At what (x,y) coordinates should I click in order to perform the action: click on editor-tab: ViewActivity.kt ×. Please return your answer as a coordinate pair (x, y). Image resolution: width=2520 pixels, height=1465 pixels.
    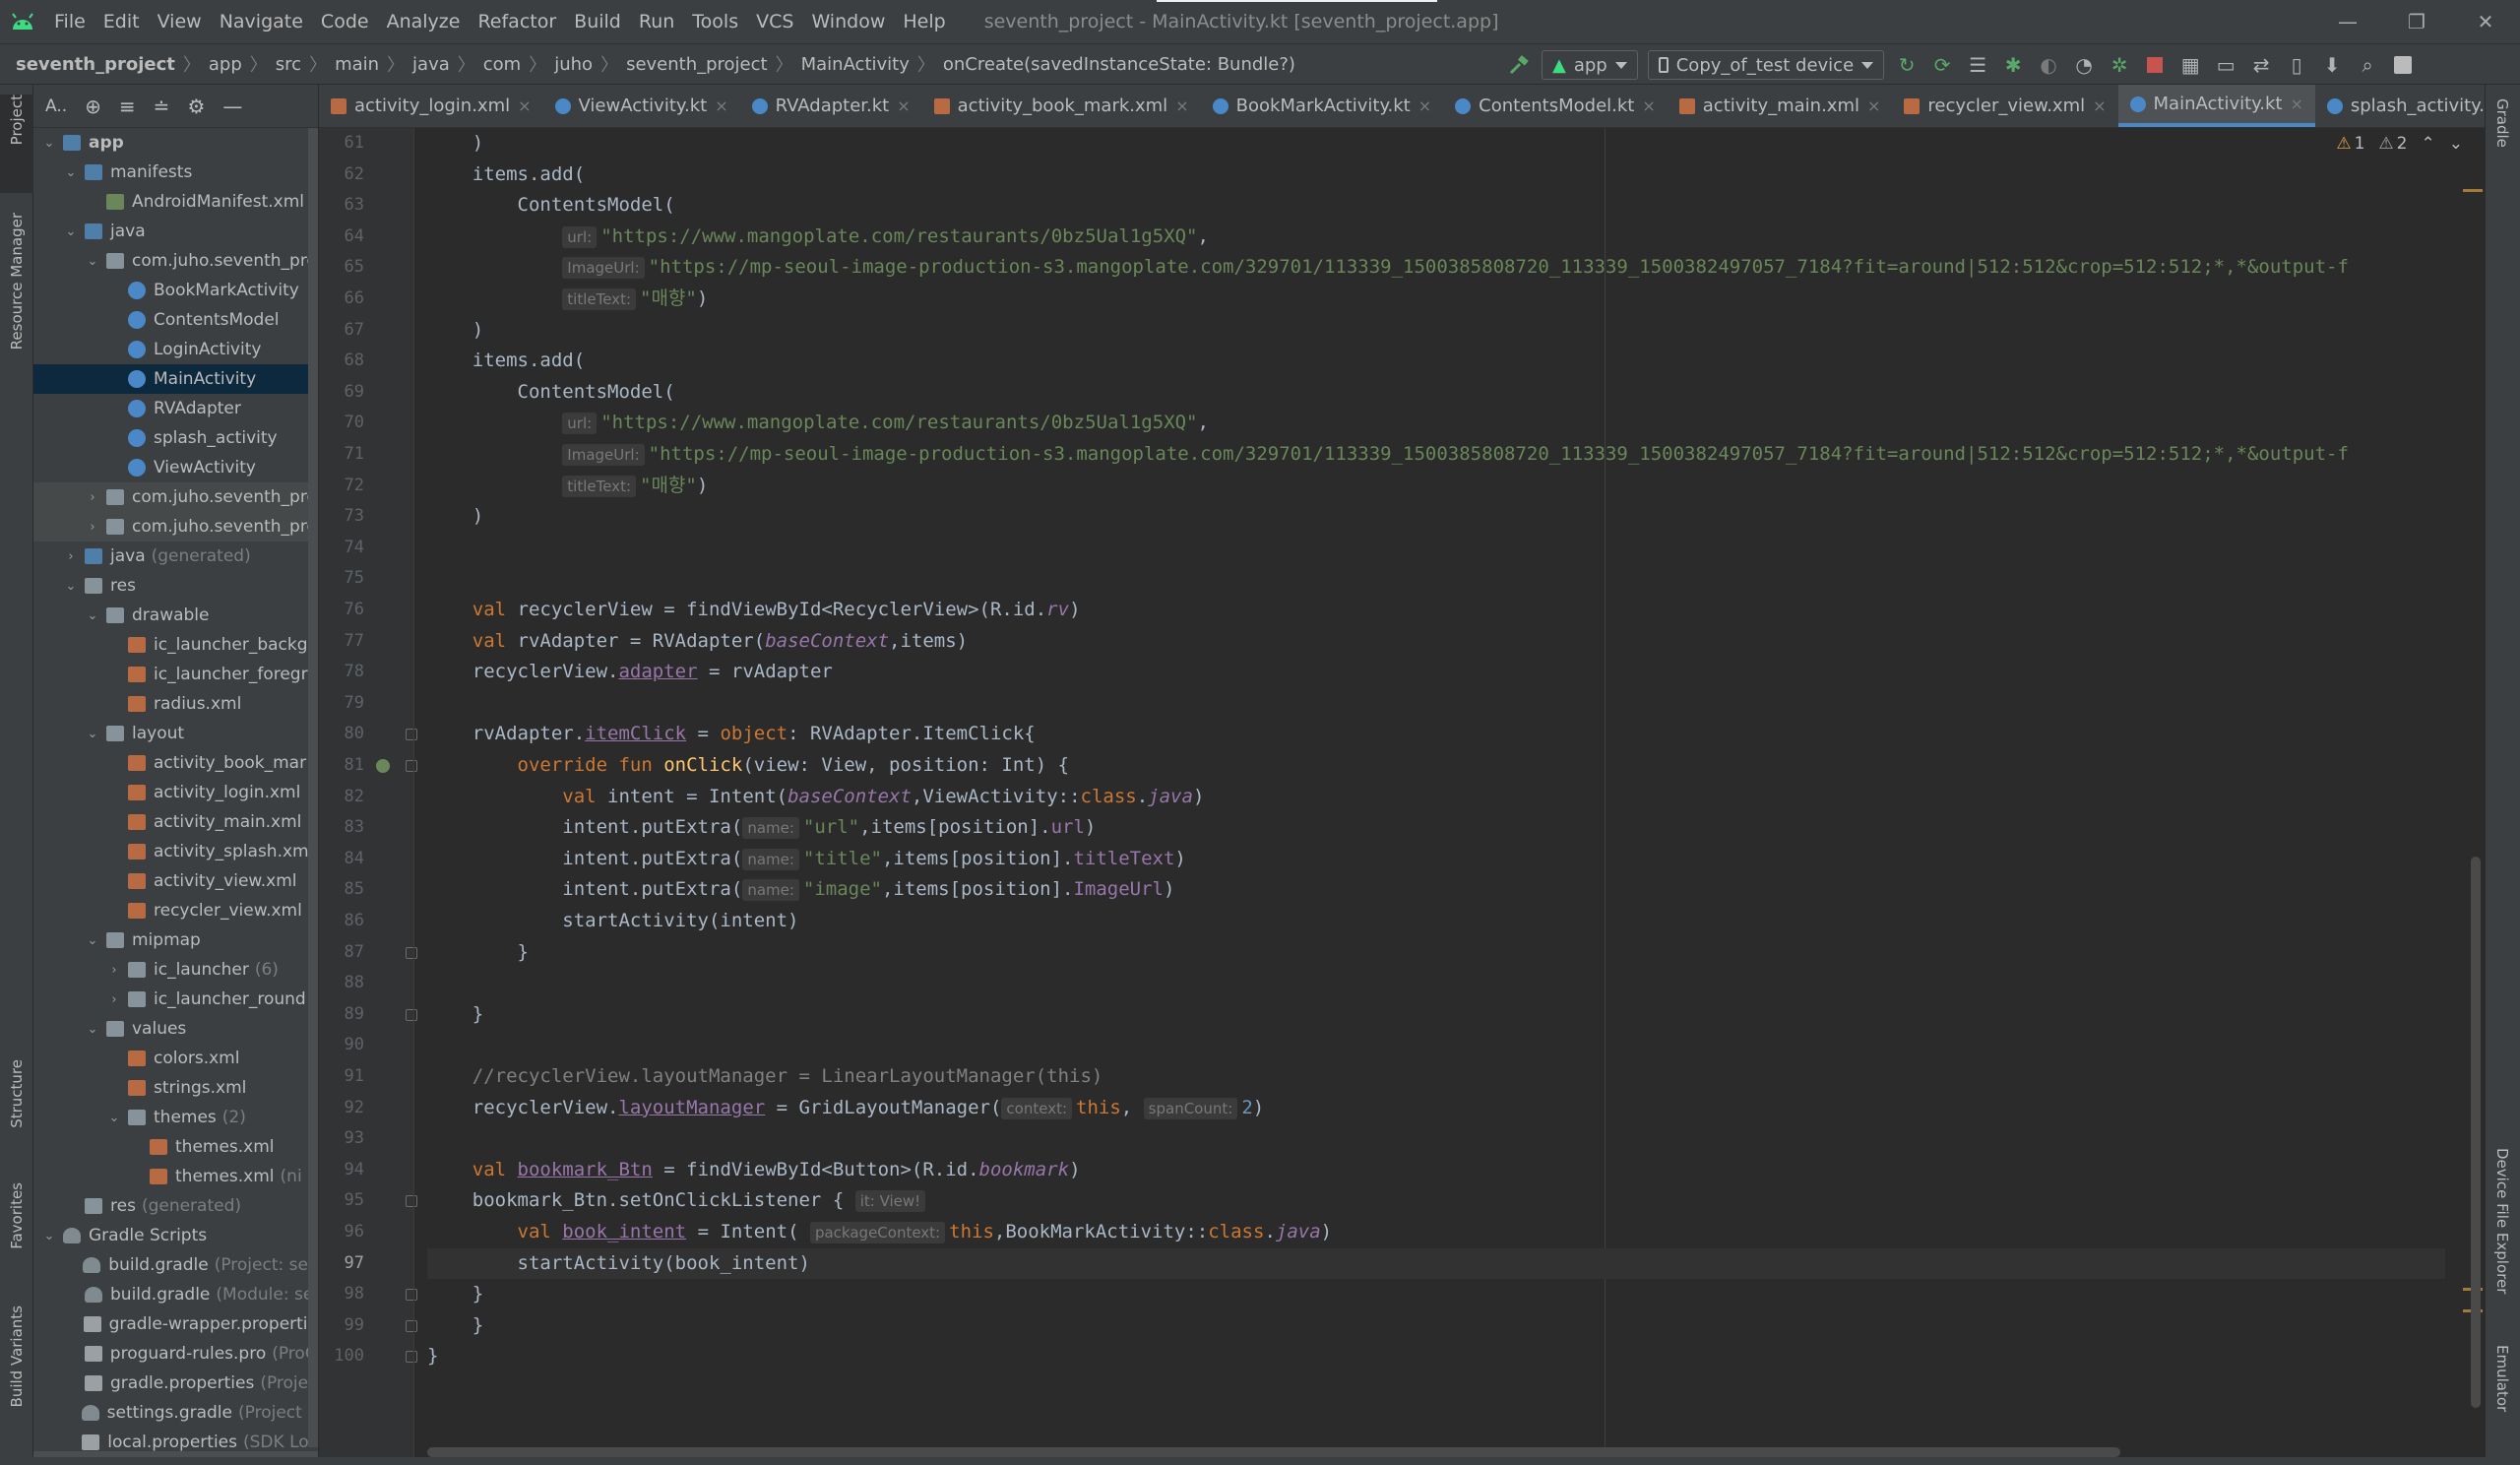
    Looking at the image, I should click on (641, 106).